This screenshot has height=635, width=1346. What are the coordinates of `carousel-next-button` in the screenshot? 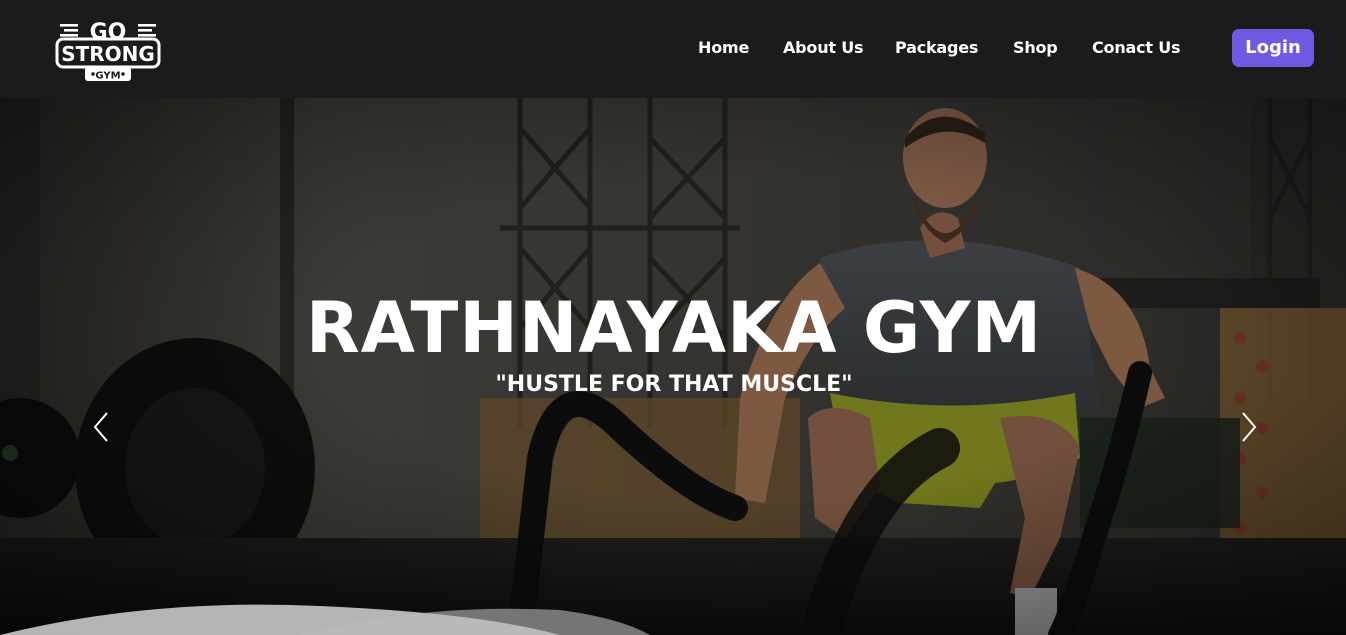 It's located at (1248, 427).